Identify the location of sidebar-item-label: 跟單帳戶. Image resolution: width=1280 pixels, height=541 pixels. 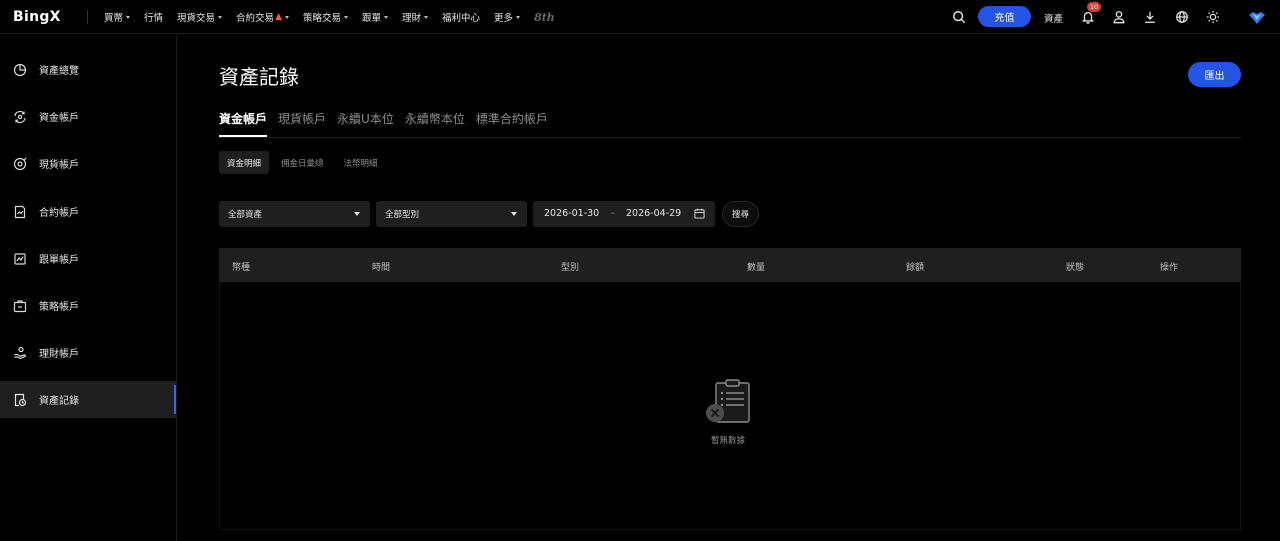
(59, 260).